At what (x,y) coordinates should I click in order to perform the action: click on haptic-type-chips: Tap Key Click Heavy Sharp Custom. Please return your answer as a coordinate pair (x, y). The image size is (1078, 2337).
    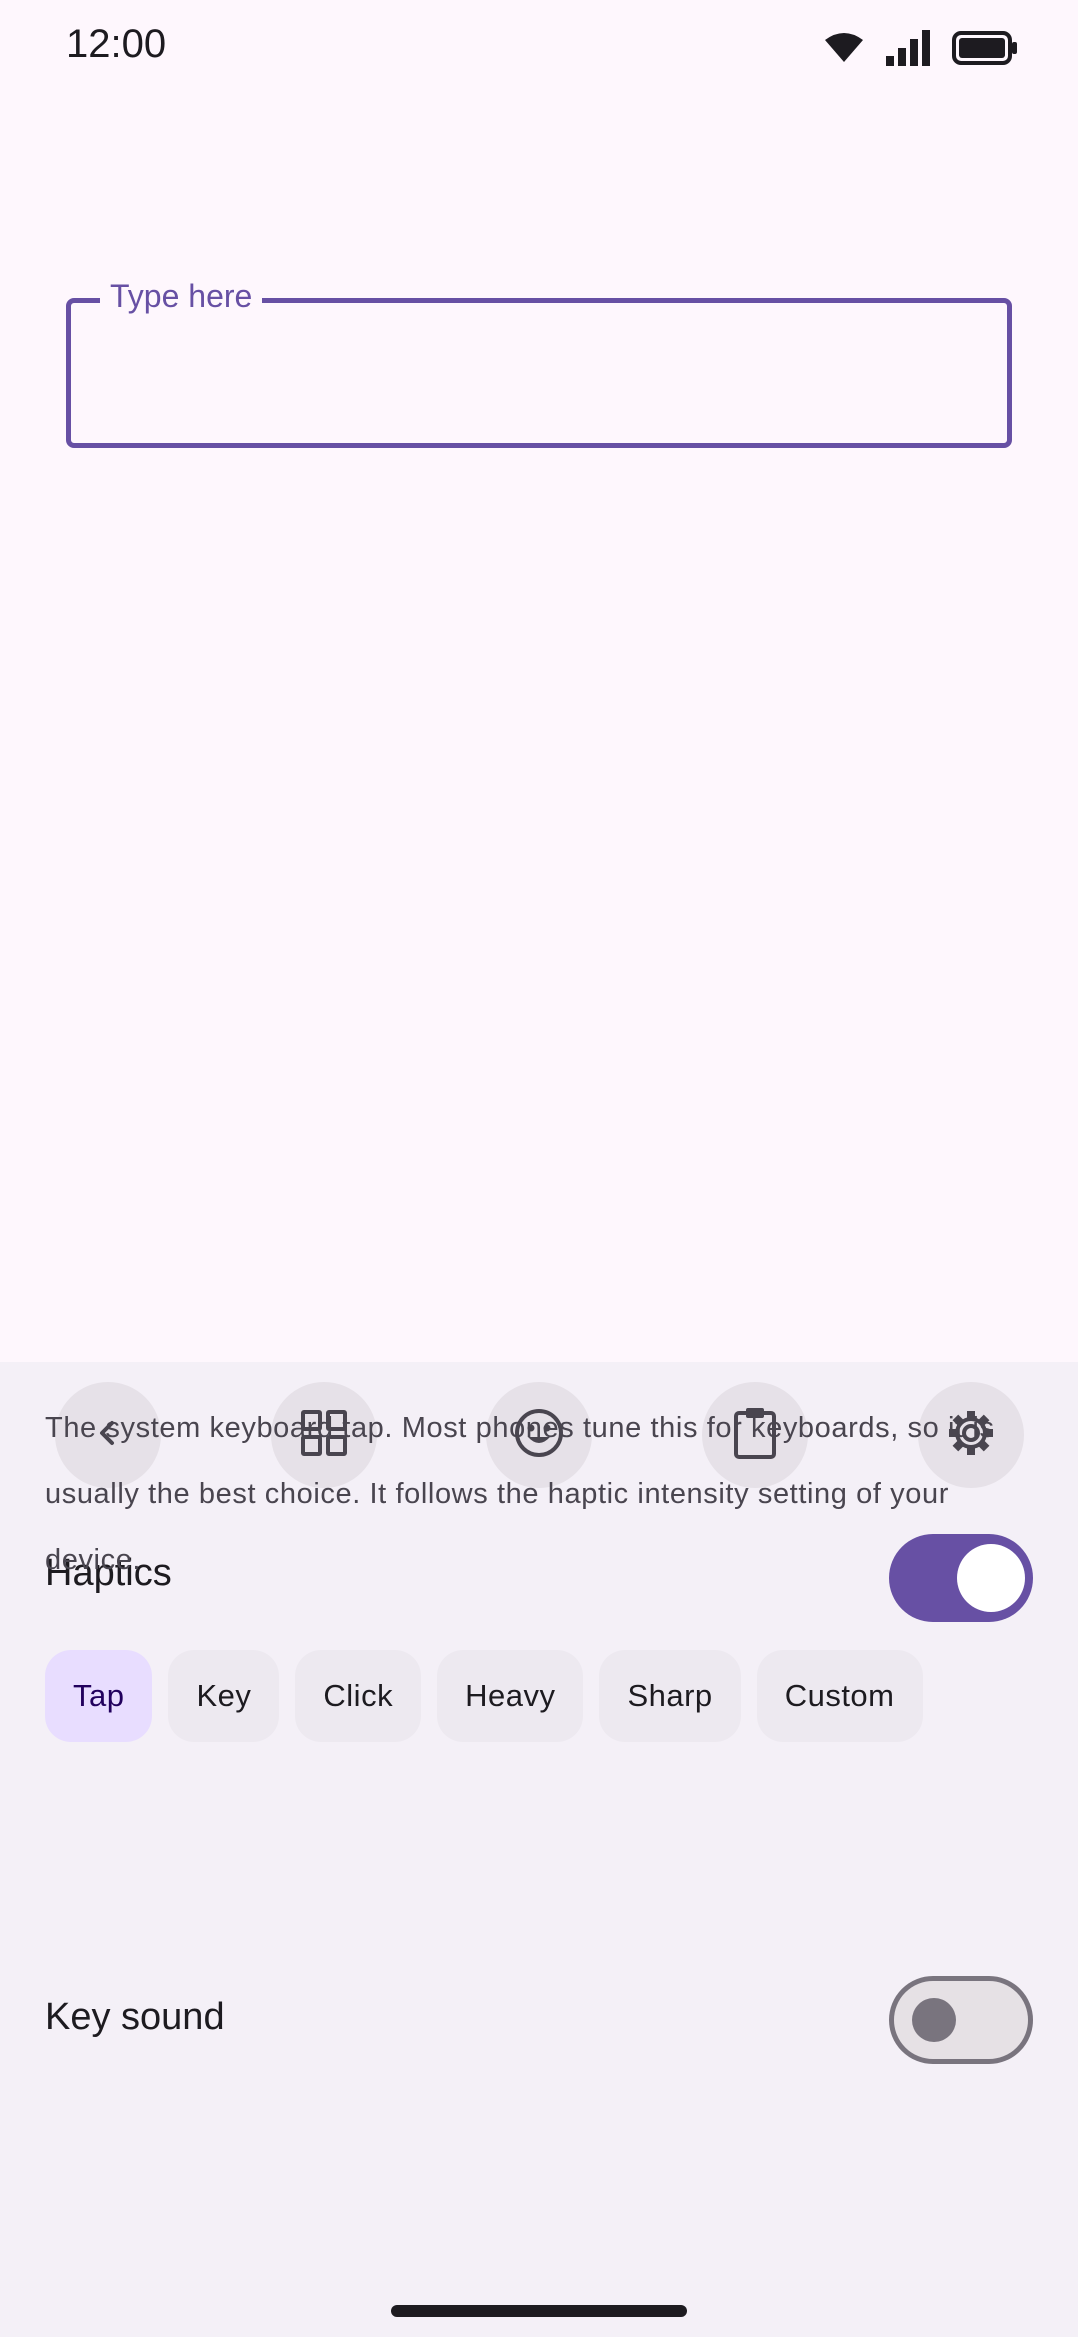
    Looking at the image, I should click on (484, 1696).